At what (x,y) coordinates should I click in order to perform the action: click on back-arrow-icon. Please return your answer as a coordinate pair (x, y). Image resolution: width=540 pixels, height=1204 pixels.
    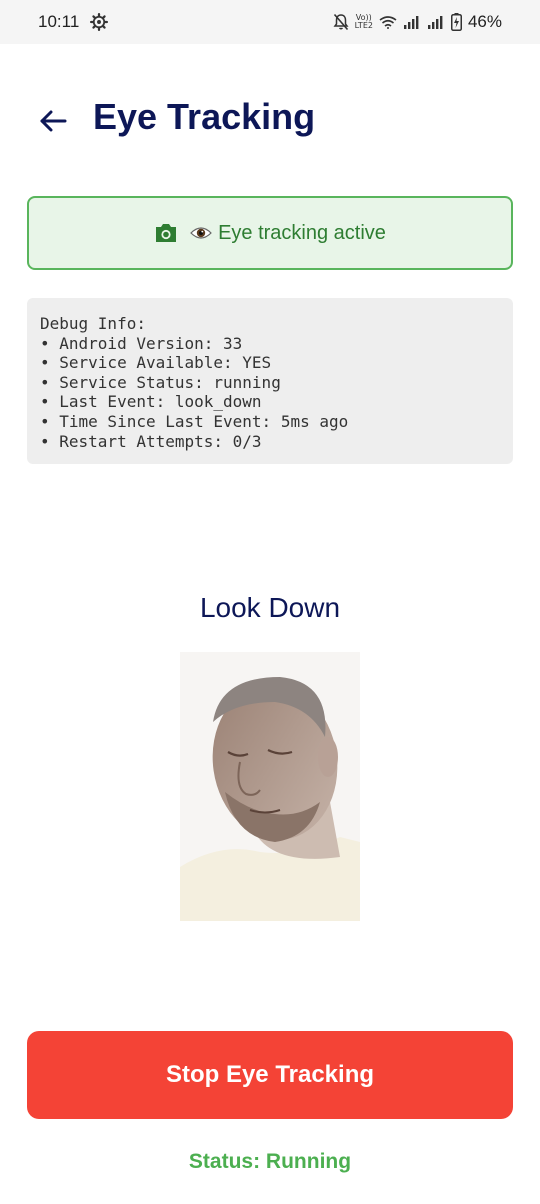
    Looking at the image, I should click on (53, 121).